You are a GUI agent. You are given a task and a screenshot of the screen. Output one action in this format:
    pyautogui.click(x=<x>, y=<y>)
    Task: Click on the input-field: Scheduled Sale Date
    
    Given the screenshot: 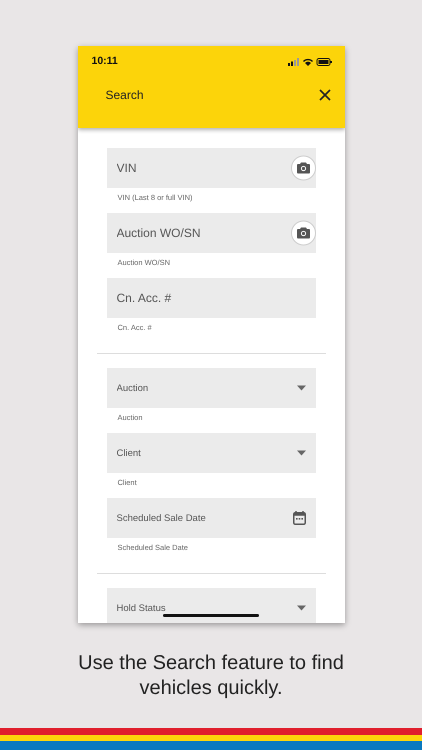 What is the action you would take?
    pyautogui.click(x=211, y=518)
    